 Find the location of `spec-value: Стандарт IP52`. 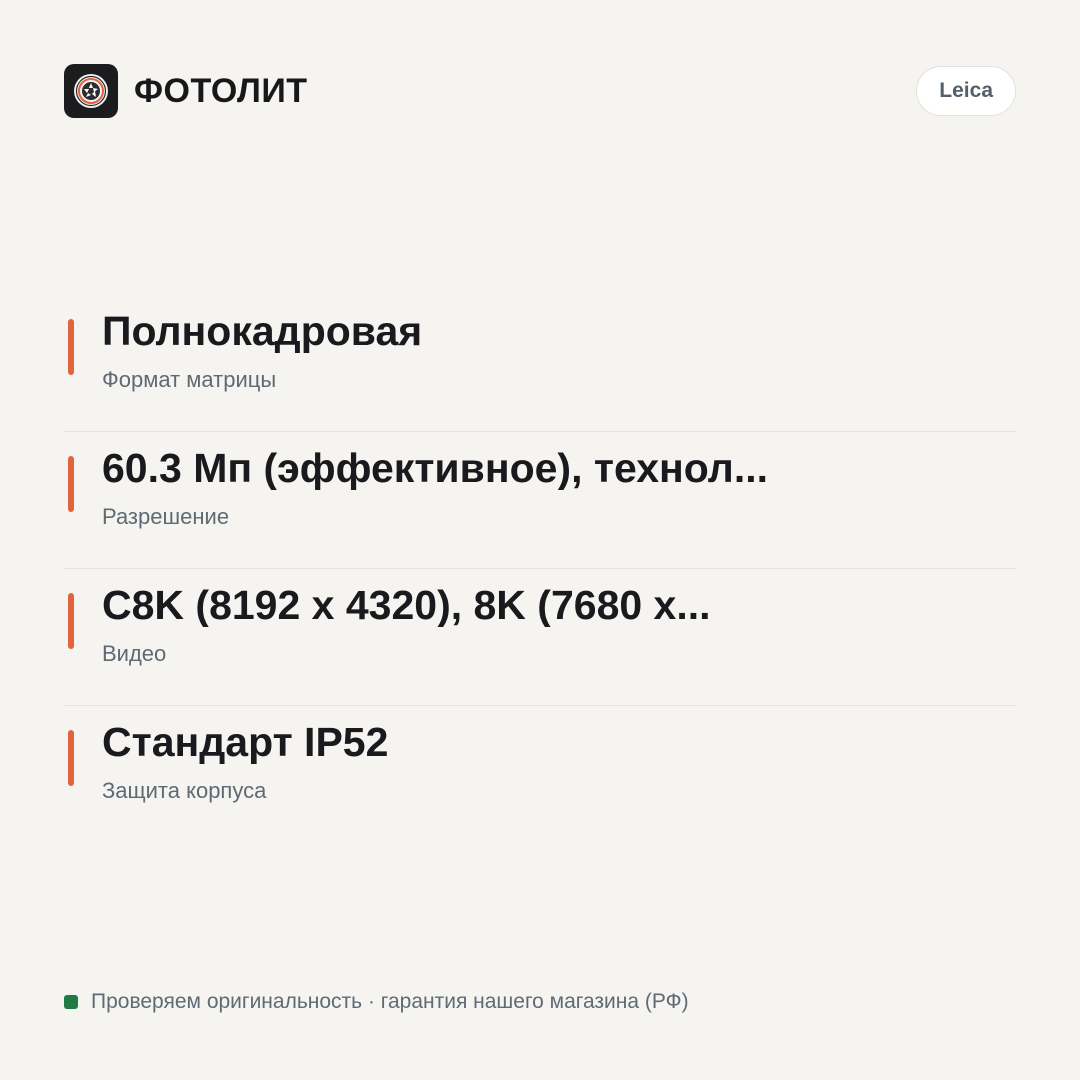

spec-value: Стандарт IP52 is located at coordinates (245, 742).